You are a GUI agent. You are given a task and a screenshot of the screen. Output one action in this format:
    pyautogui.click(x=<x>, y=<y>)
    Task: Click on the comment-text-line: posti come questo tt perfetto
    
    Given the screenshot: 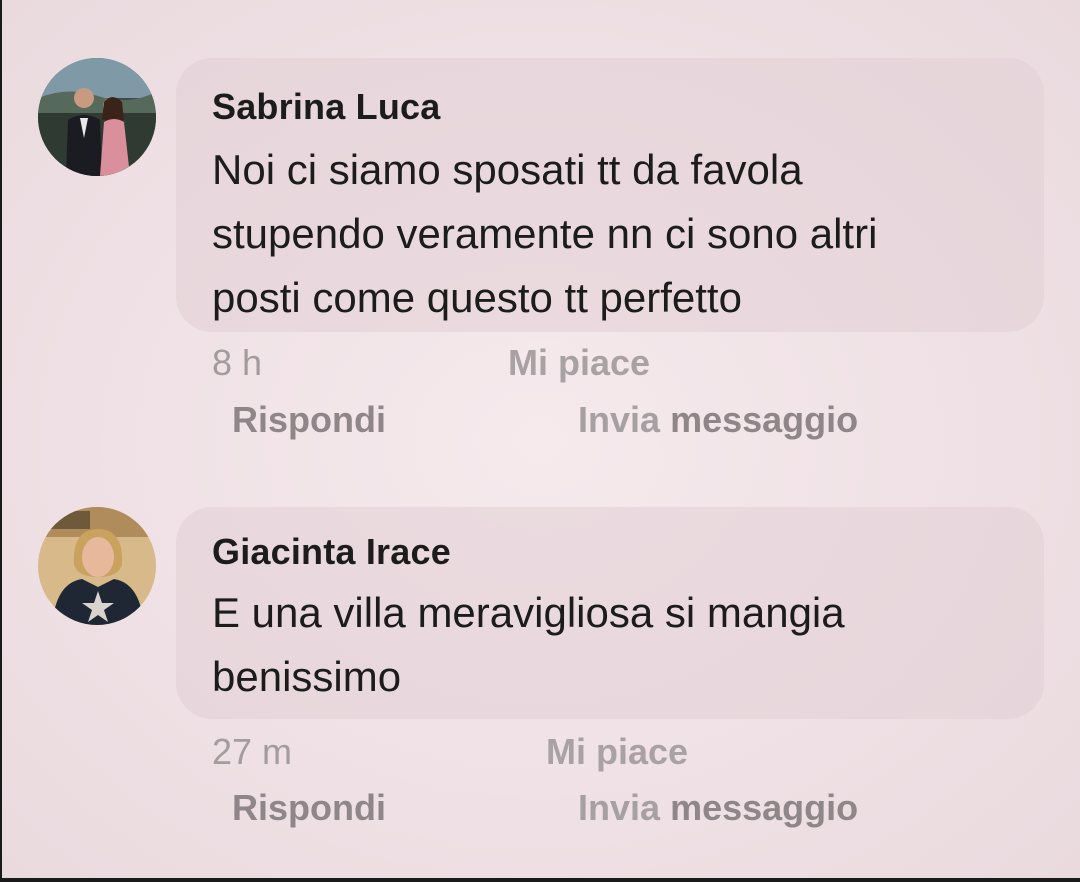 What is the action you would take?
    pyautogui.click(x=477, y=297)
    